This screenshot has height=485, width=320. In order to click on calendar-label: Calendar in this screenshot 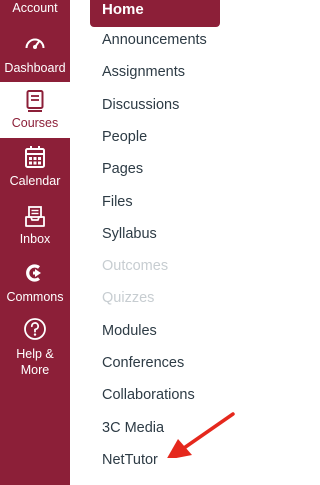, I will do `click(35, 181)`.